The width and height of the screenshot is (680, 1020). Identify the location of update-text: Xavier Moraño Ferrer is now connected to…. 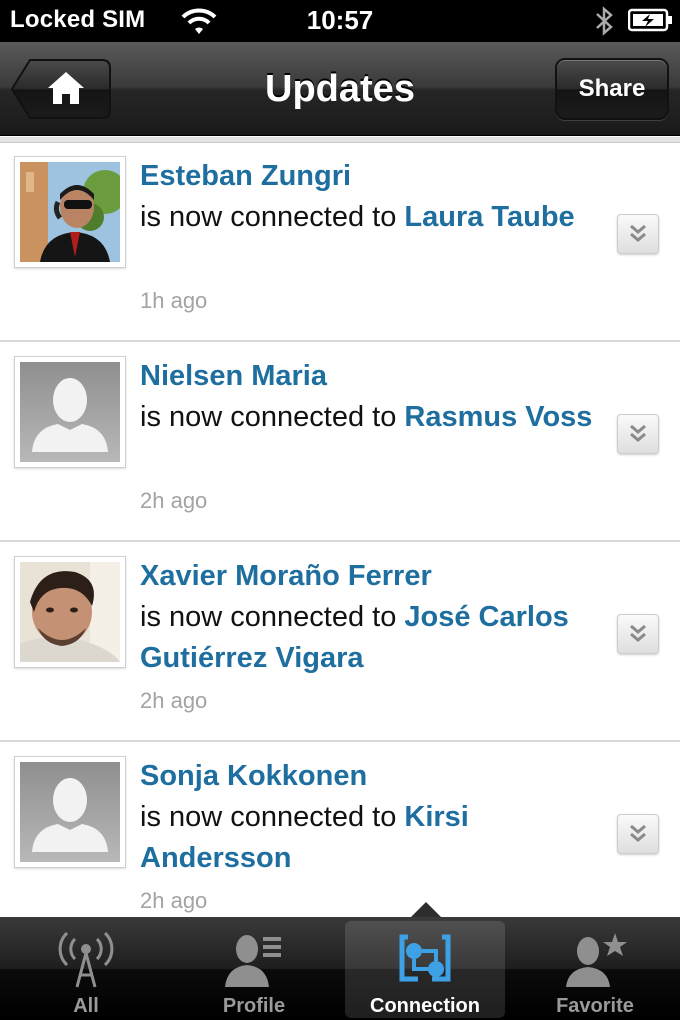
(375, 617).